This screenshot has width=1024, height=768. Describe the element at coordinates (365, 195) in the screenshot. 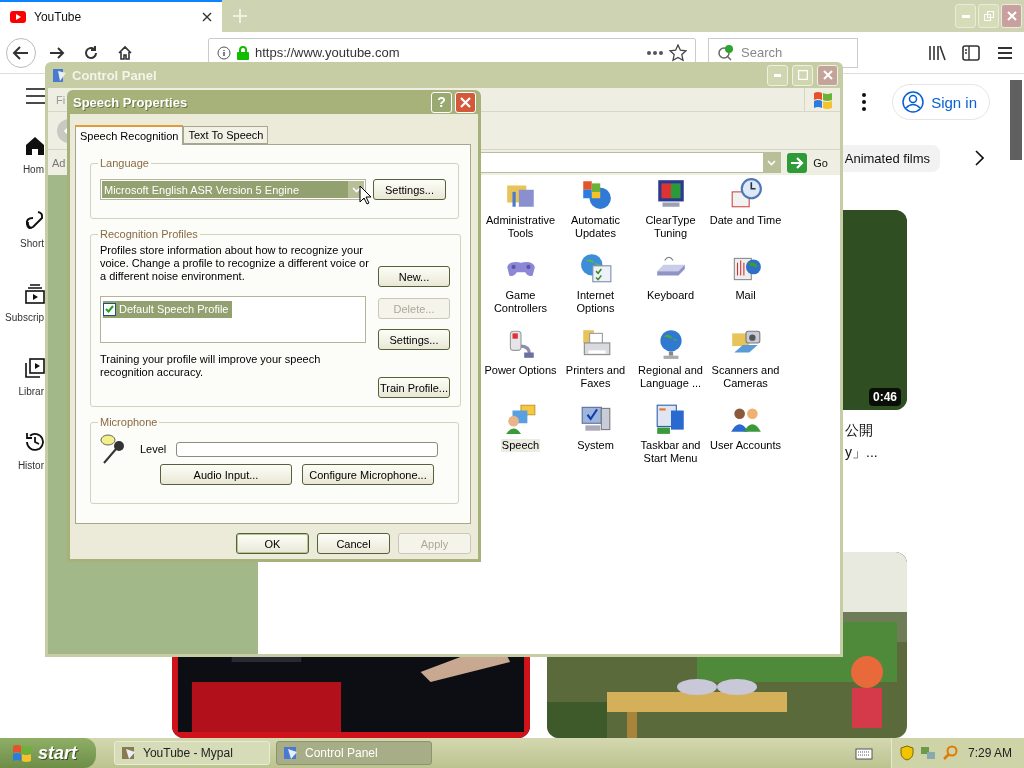

I see `cursor-icon` at that location.